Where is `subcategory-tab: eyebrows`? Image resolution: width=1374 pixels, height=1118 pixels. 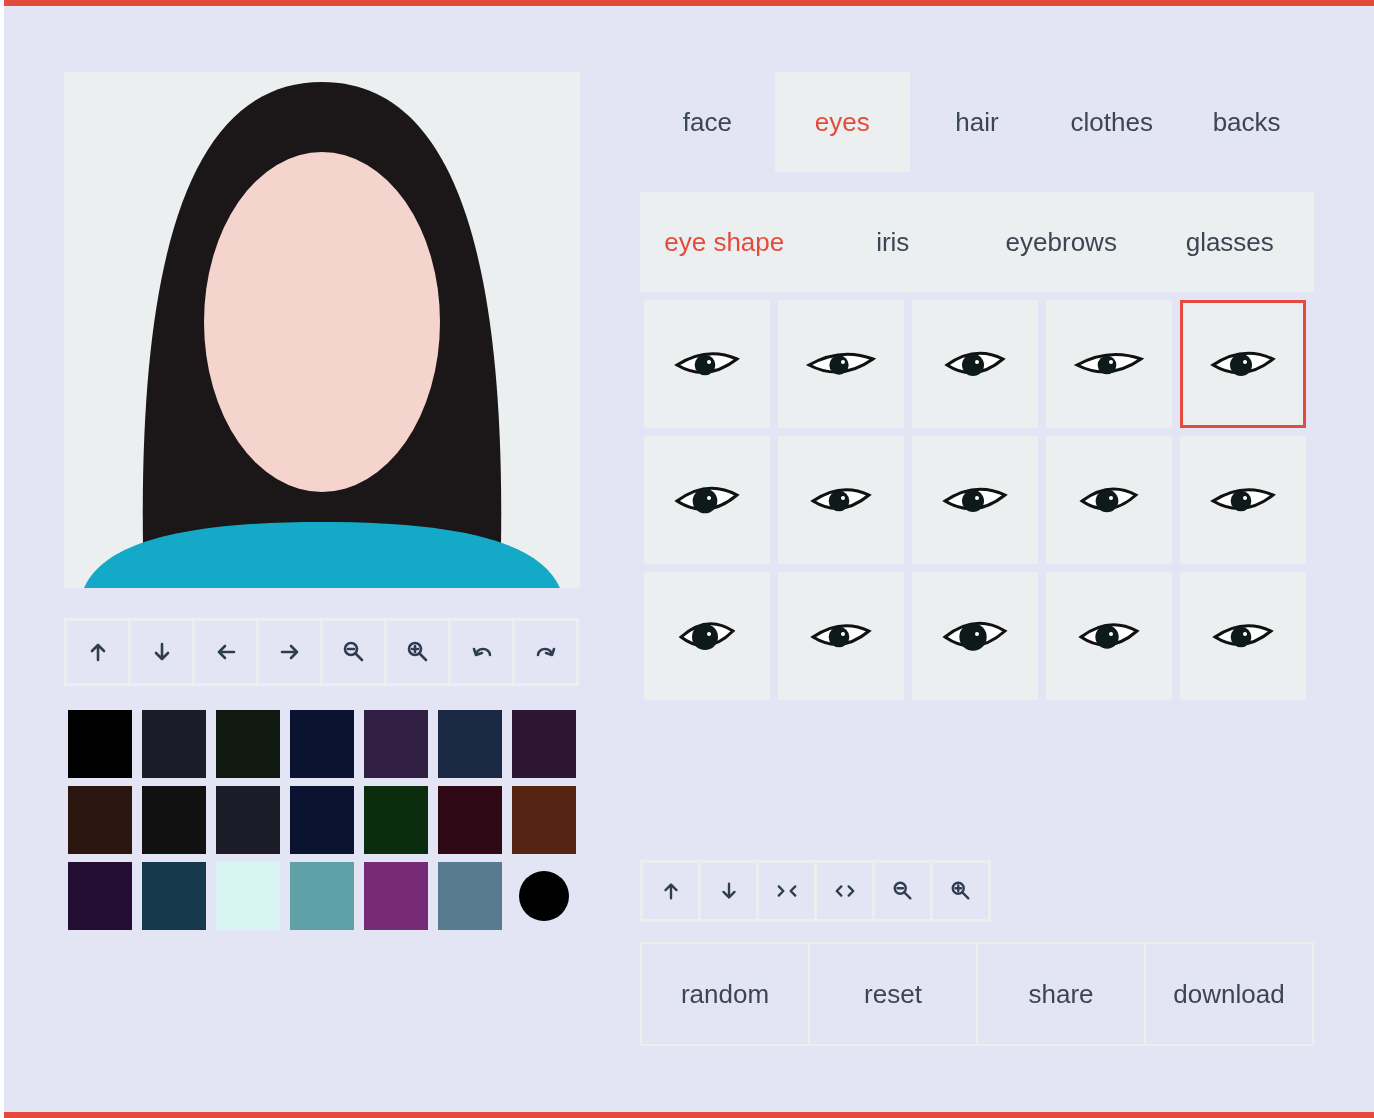
subcategory-tab: eyebrows is located at coordinates (1061, 242).